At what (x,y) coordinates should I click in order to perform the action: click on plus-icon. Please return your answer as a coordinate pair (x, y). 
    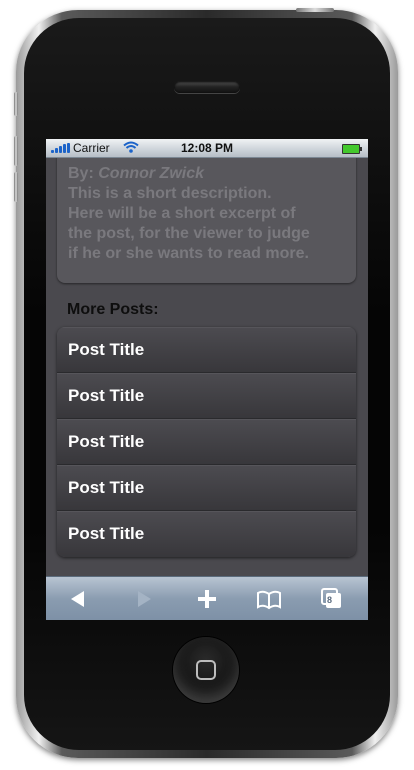
    Looking at the image, I should click on (207, 599).